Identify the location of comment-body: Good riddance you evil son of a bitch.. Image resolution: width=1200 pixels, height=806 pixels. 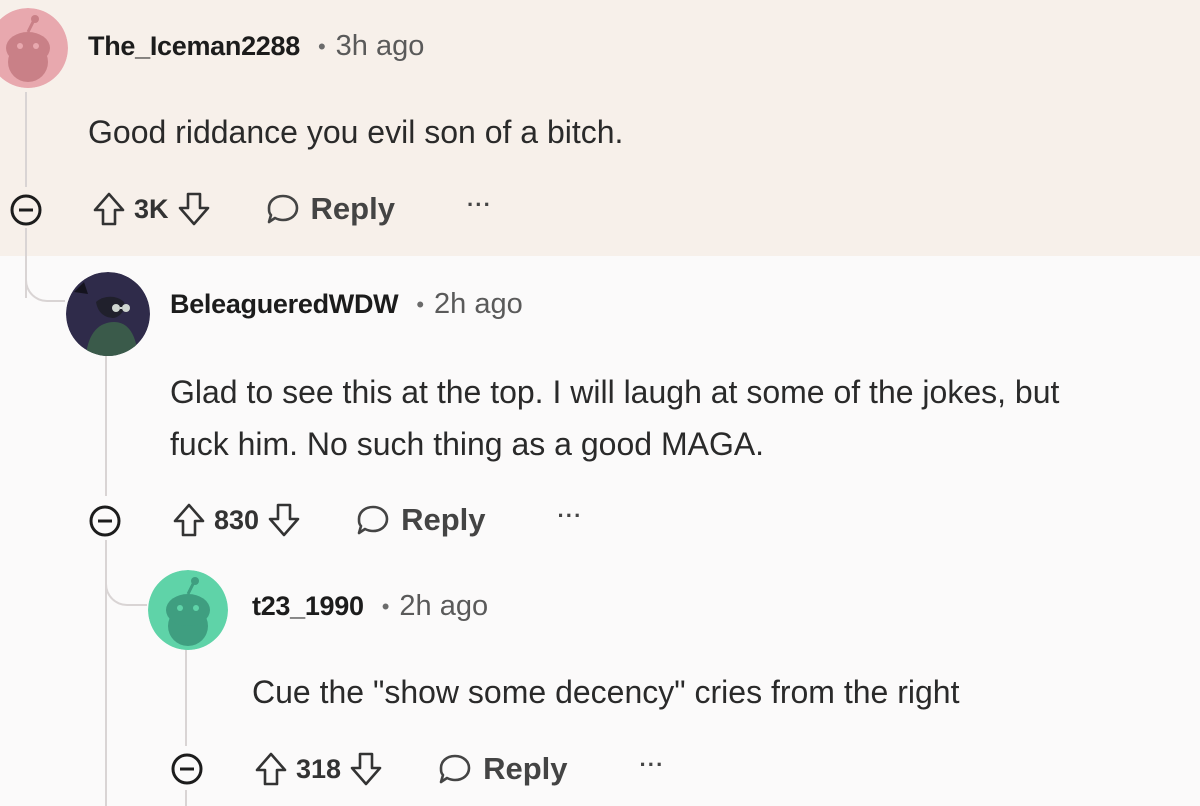
(355, 132).